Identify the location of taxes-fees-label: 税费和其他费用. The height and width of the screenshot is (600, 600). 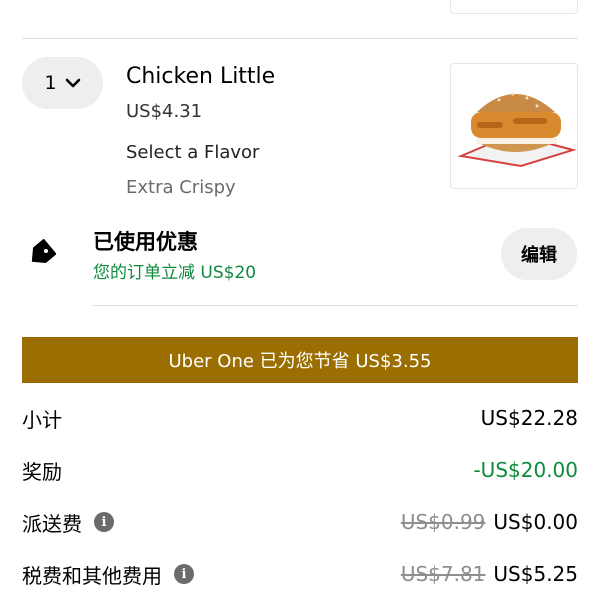
(92, 575).